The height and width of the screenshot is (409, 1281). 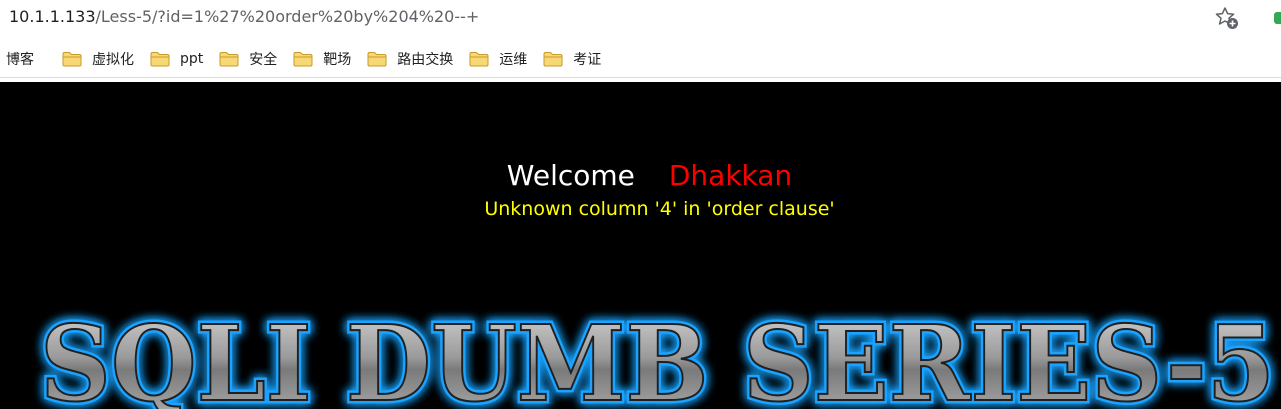 I want to click on bookmark-label: 运维, so click(x=513, y=60).